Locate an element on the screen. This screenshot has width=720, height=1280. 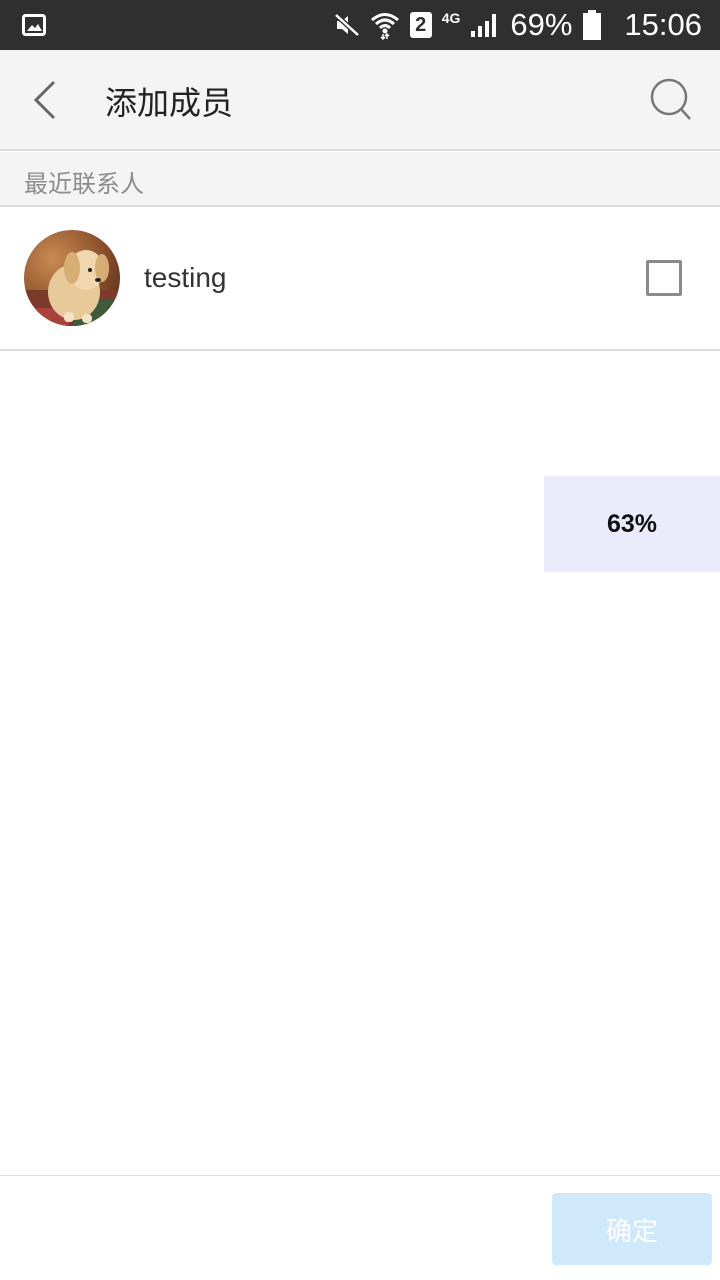
contact-name: testing is located at coordinates (185, 277).